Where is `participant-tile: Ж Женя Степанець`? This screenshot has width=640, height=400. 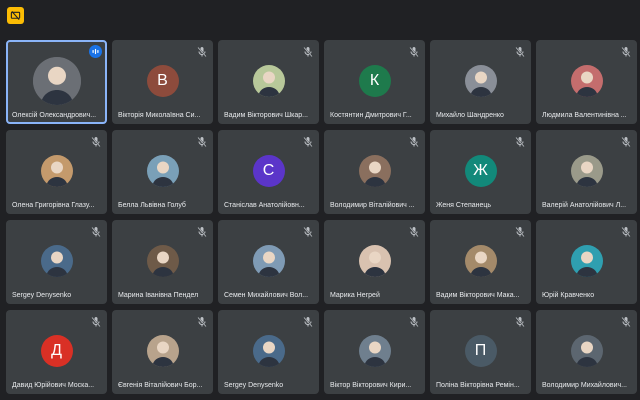
participant-tile: Ж Женя Степанець is located at coordinates (480, 172).